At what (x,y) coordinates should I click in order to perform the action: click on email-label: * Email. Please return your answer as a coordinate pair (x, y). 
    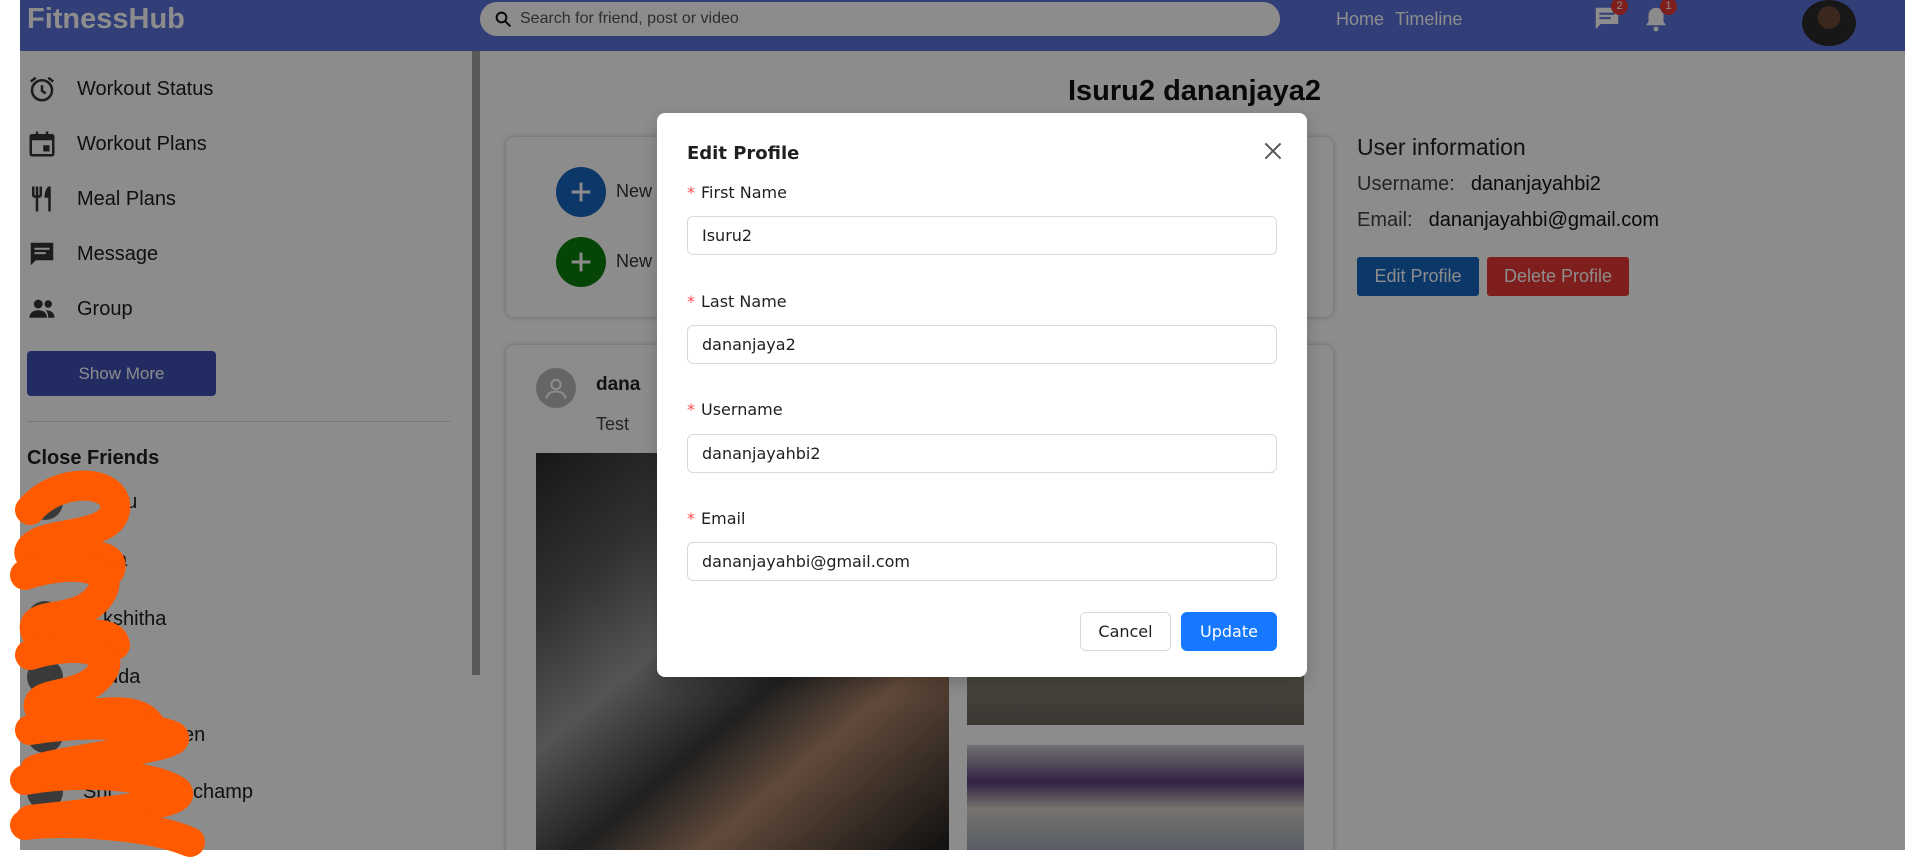
    Looking at the image, I should click on (716, 518).